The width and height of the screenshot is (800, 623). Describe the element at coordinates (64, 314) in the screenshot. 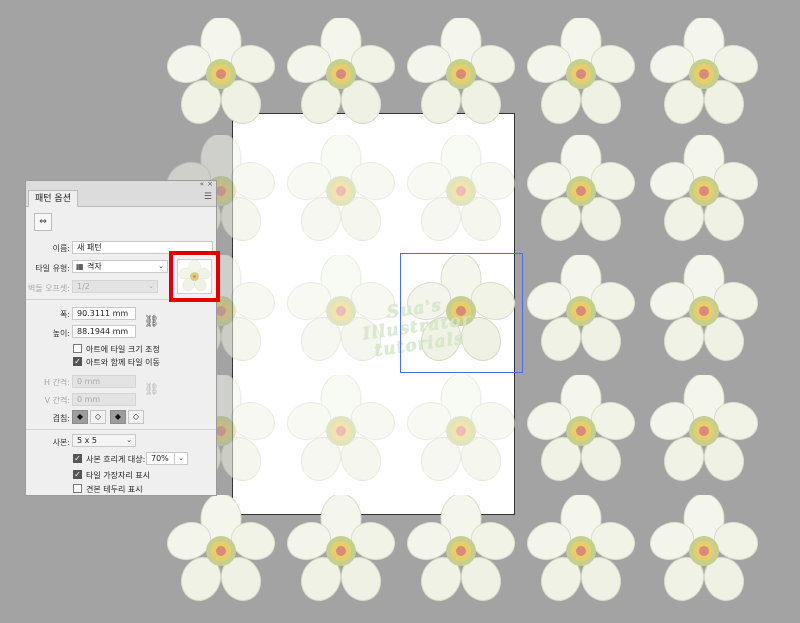

I see `width-label: 폭:` at that location.